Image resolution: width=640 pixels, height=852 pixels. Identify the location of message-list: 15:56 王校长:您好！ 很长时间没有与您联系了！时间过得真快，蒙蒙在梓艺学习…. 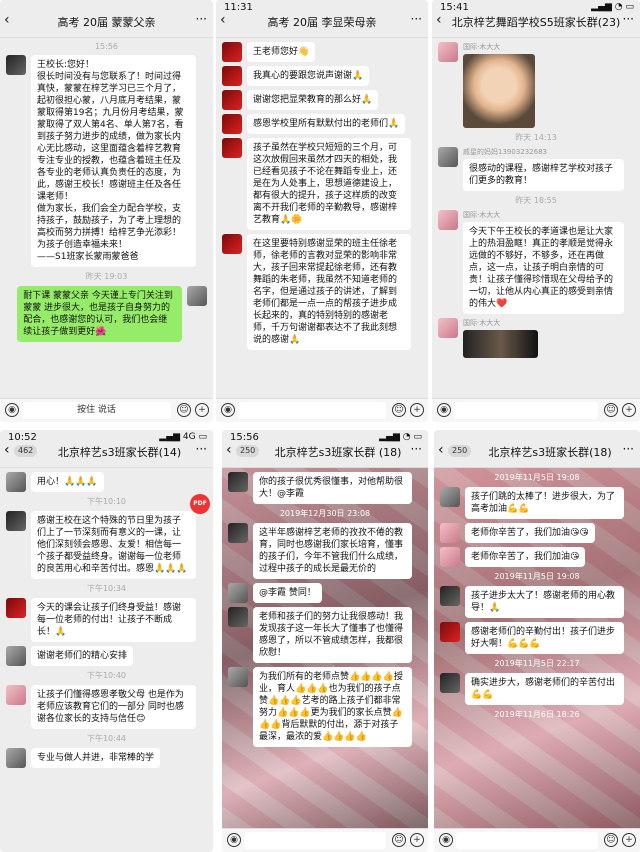
(106, 218).